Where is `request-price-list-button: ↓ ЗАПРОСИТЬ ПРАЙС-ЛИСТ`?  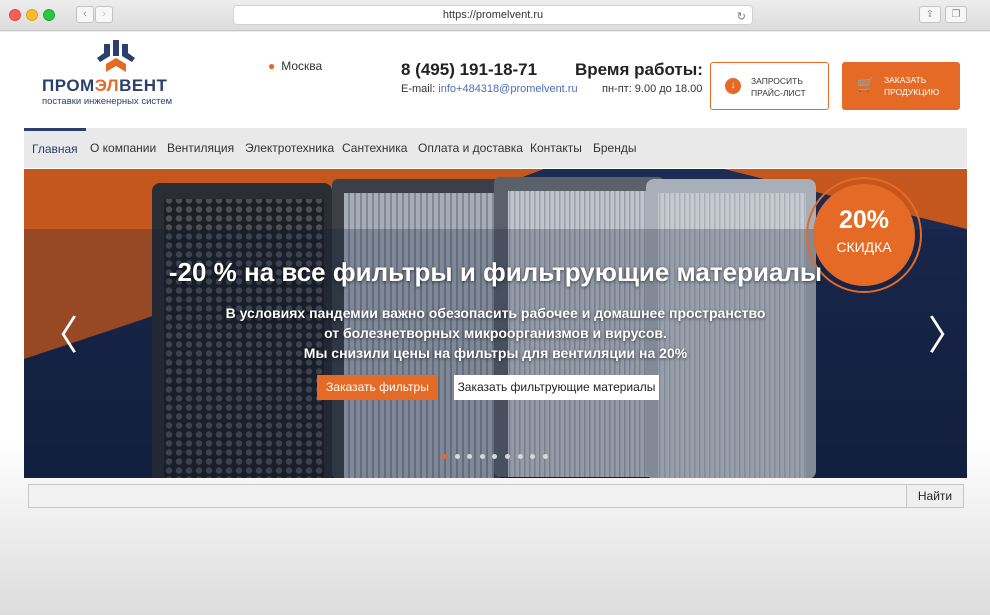 request-price-list-button: ↓ ЗАПРОСИТЬ ПРАЙС-ЛИСТ is located at coordinates (769, 86).